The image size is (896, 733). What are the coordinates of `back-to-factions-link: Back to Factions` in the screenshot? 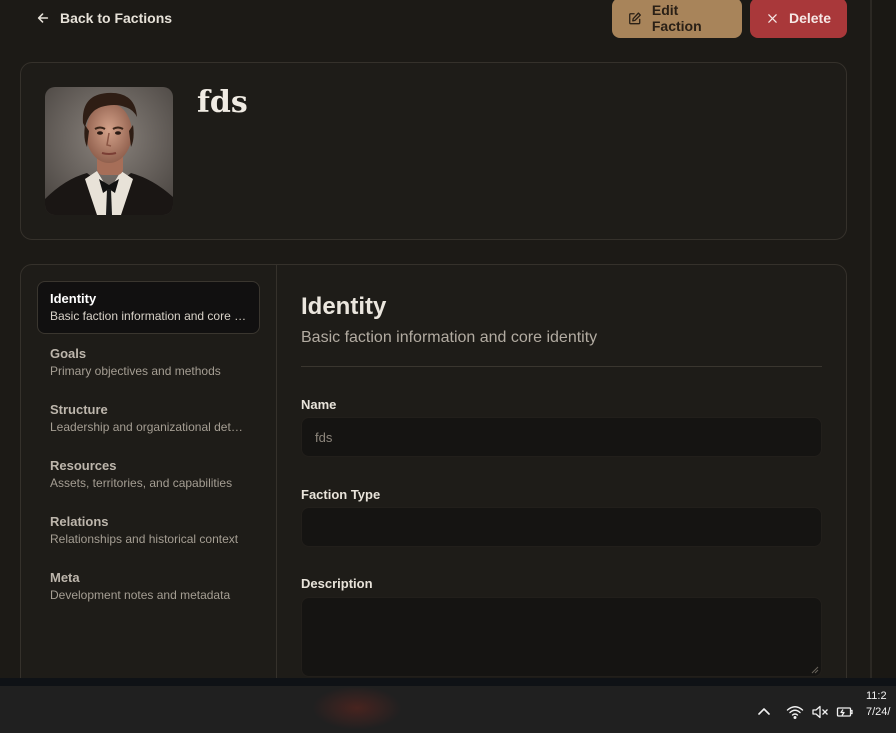 It's located at (104, 18).